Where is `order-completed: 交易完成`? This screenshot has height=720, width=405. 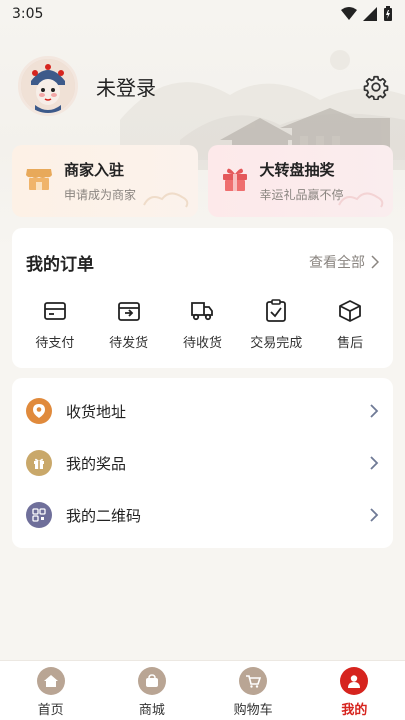
order-completed: 交易完成 is located at coordinates (276, 324).